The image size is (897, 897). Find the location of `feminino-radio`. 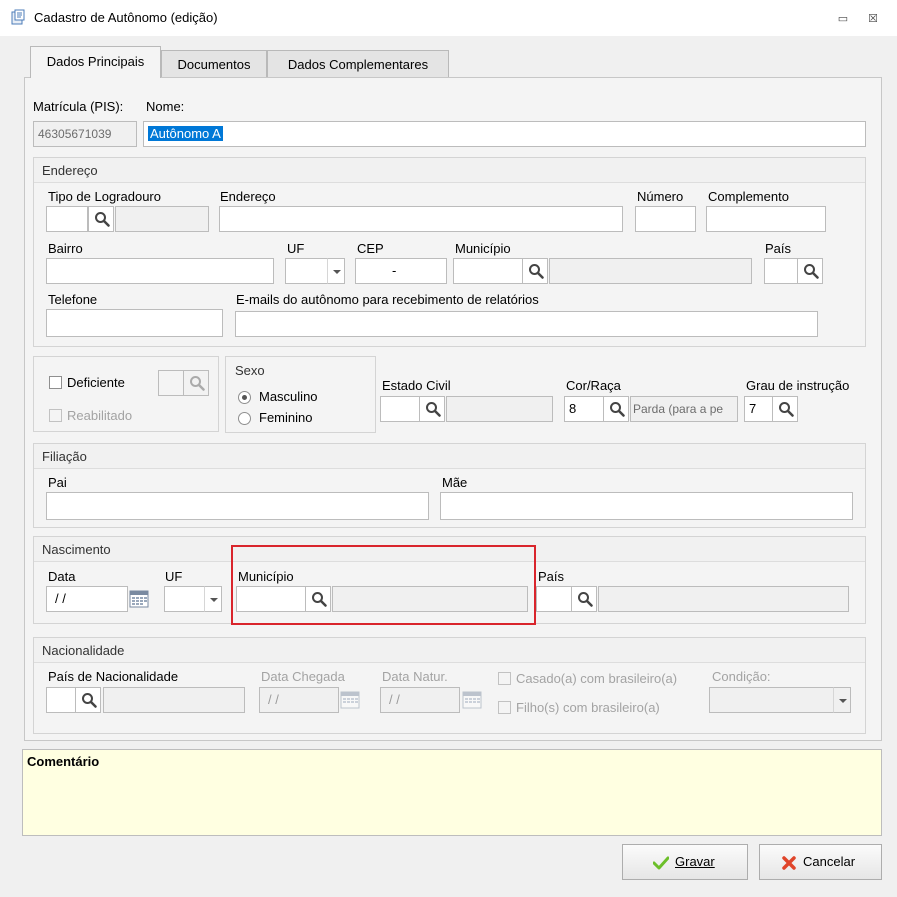

feminino-radio is located at coordinates (244, 418).